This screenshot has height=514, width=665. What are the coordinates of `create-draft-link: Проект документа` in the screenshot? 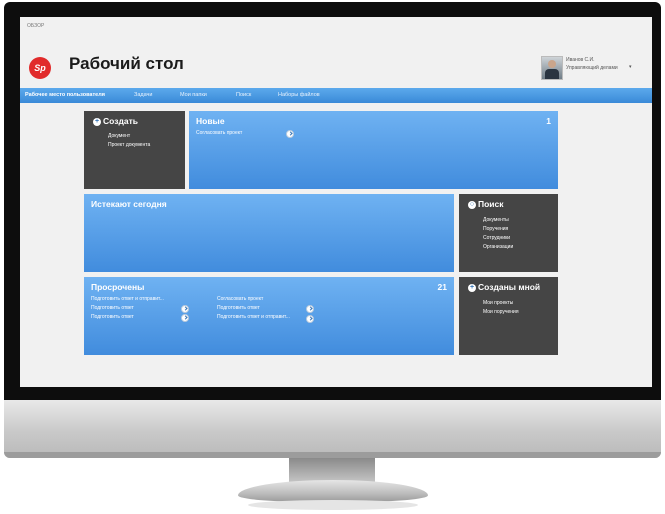 It's located at (129, 145).